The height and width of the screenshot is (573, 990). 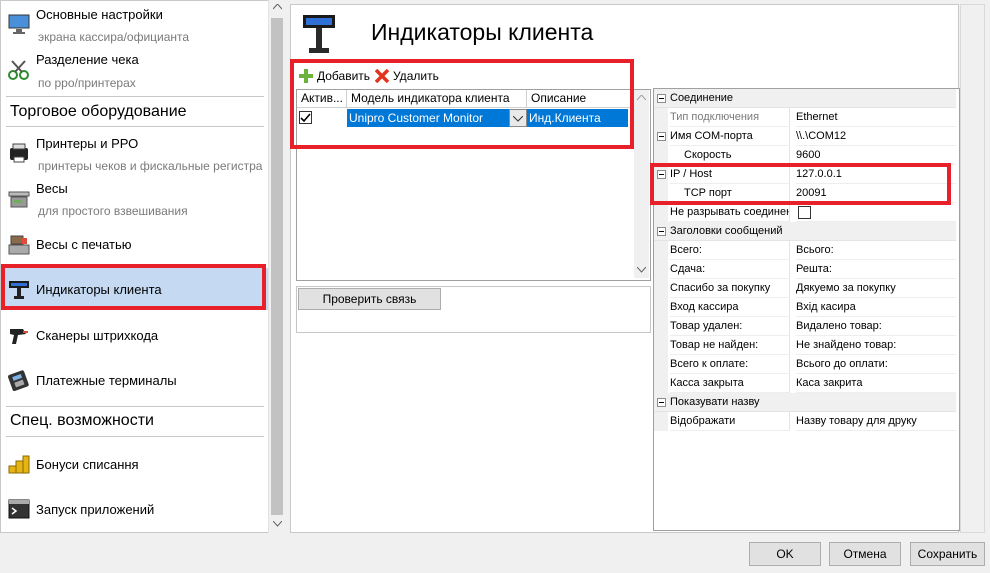 I want to click on nav-item-title: Бонуси списання, so click(x=87, y=464).